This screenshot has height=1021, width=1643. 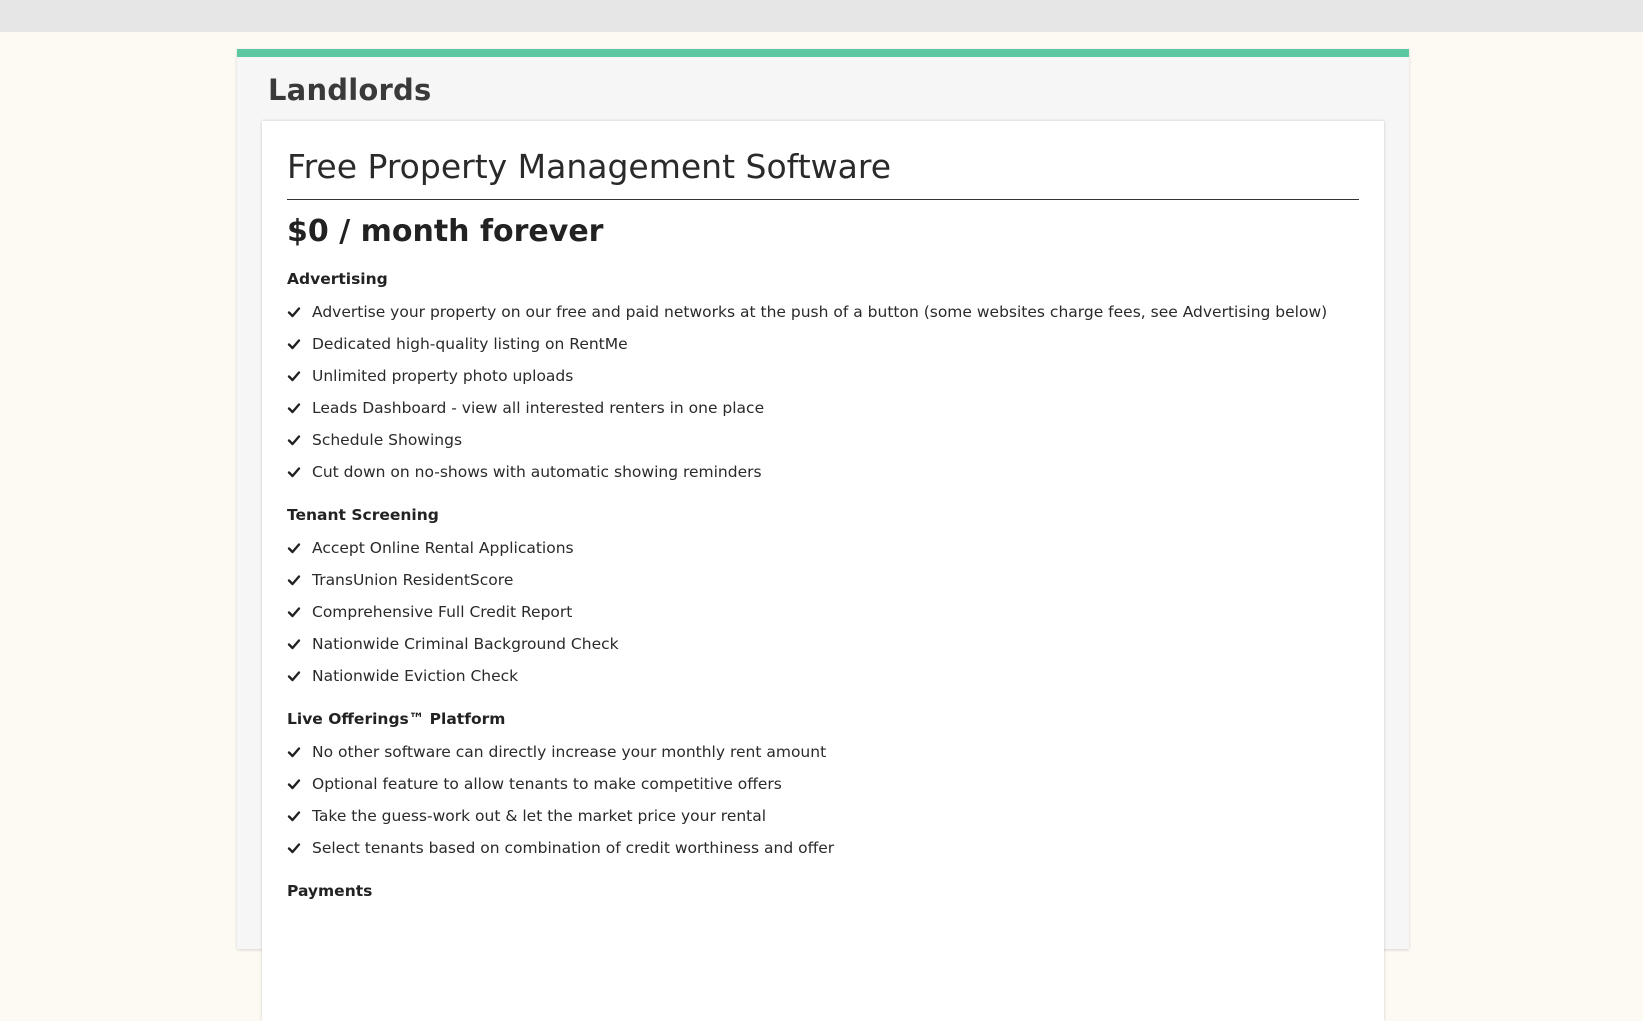 I want to click on feature-item-label: TransUnion ResidentScore, so click(x=413, y=580).